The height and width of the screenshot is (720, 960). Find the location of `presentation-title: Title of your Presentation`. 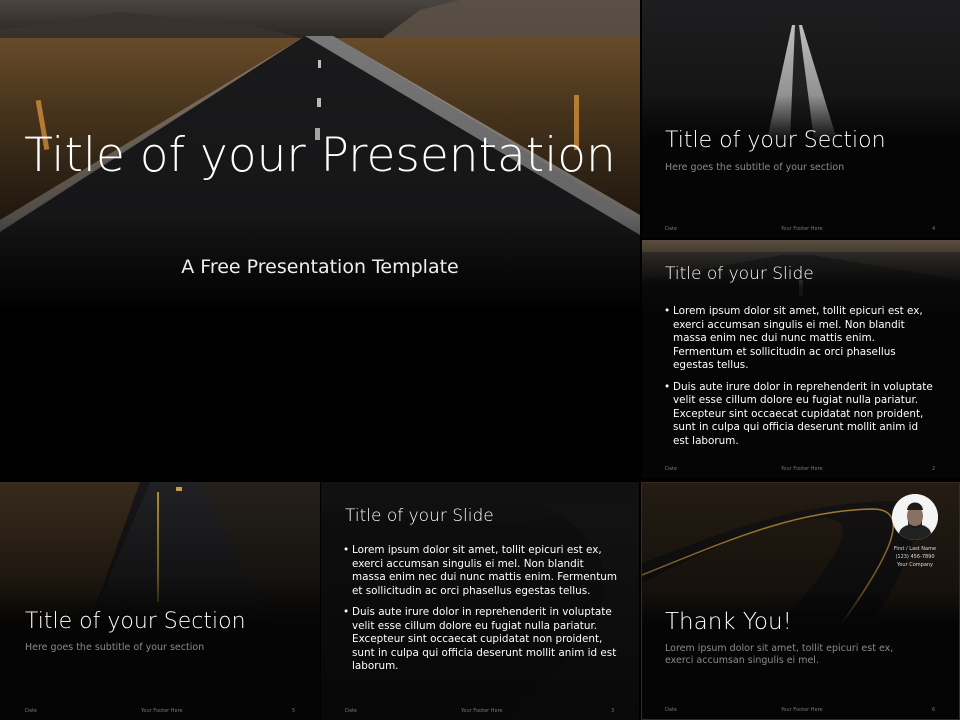

presentation-title: Title of your Presentation is located at coordinates (320, 155).